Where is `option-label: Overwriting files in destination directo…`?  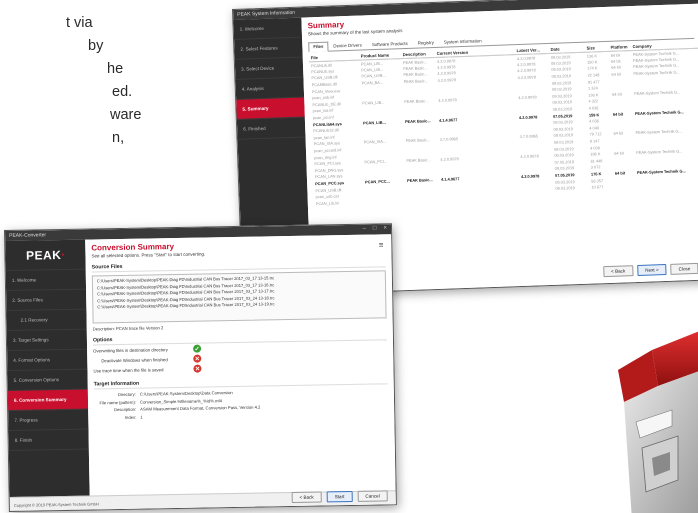
option-label: Overwriting files in destination directo… is located at coordinates (130, 349).